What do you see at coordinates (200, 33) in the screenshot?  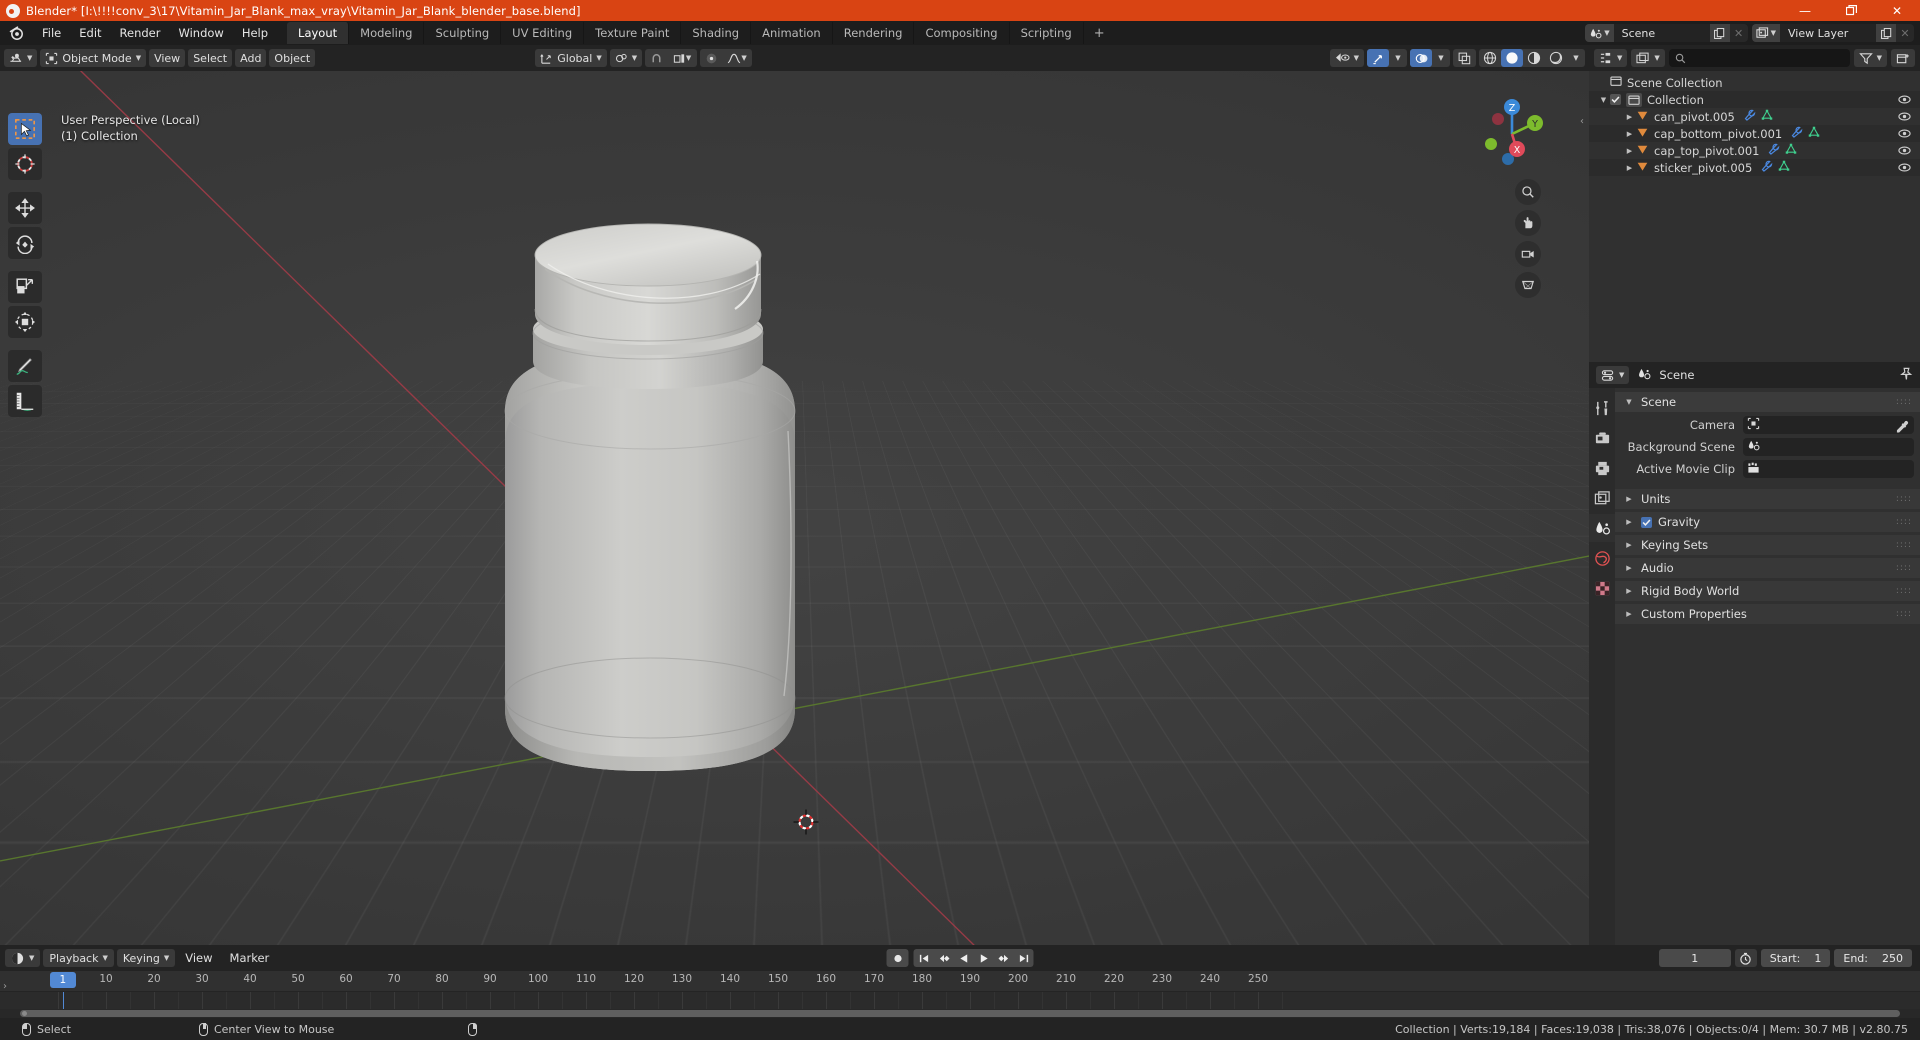 I see `menu-window: Window` at bounding box center [200, 33].